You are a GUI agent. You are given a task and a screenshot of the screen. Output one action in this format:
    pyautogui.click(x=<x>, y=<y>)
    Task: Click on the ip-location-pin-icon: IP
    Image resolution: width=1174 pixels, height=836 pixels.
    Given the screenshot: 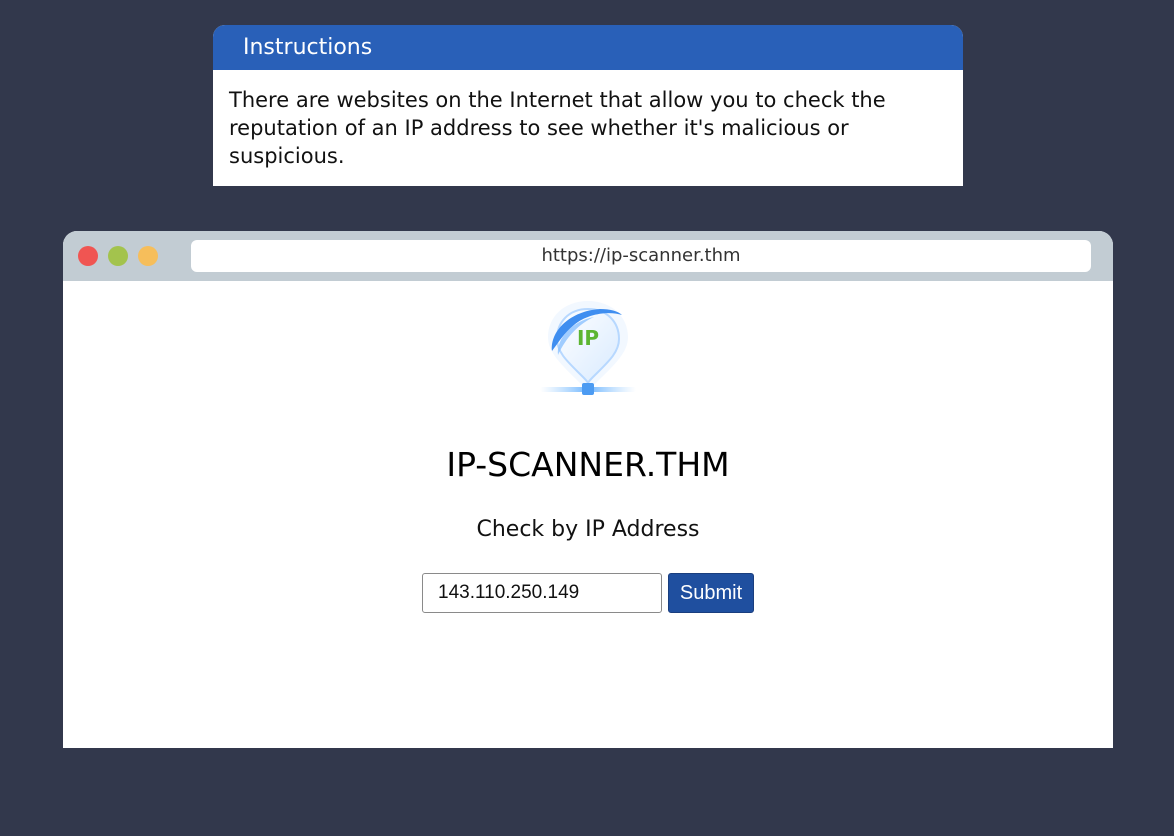 What is the action you would take?
    pyautogui.click(x=588, y=349)
    